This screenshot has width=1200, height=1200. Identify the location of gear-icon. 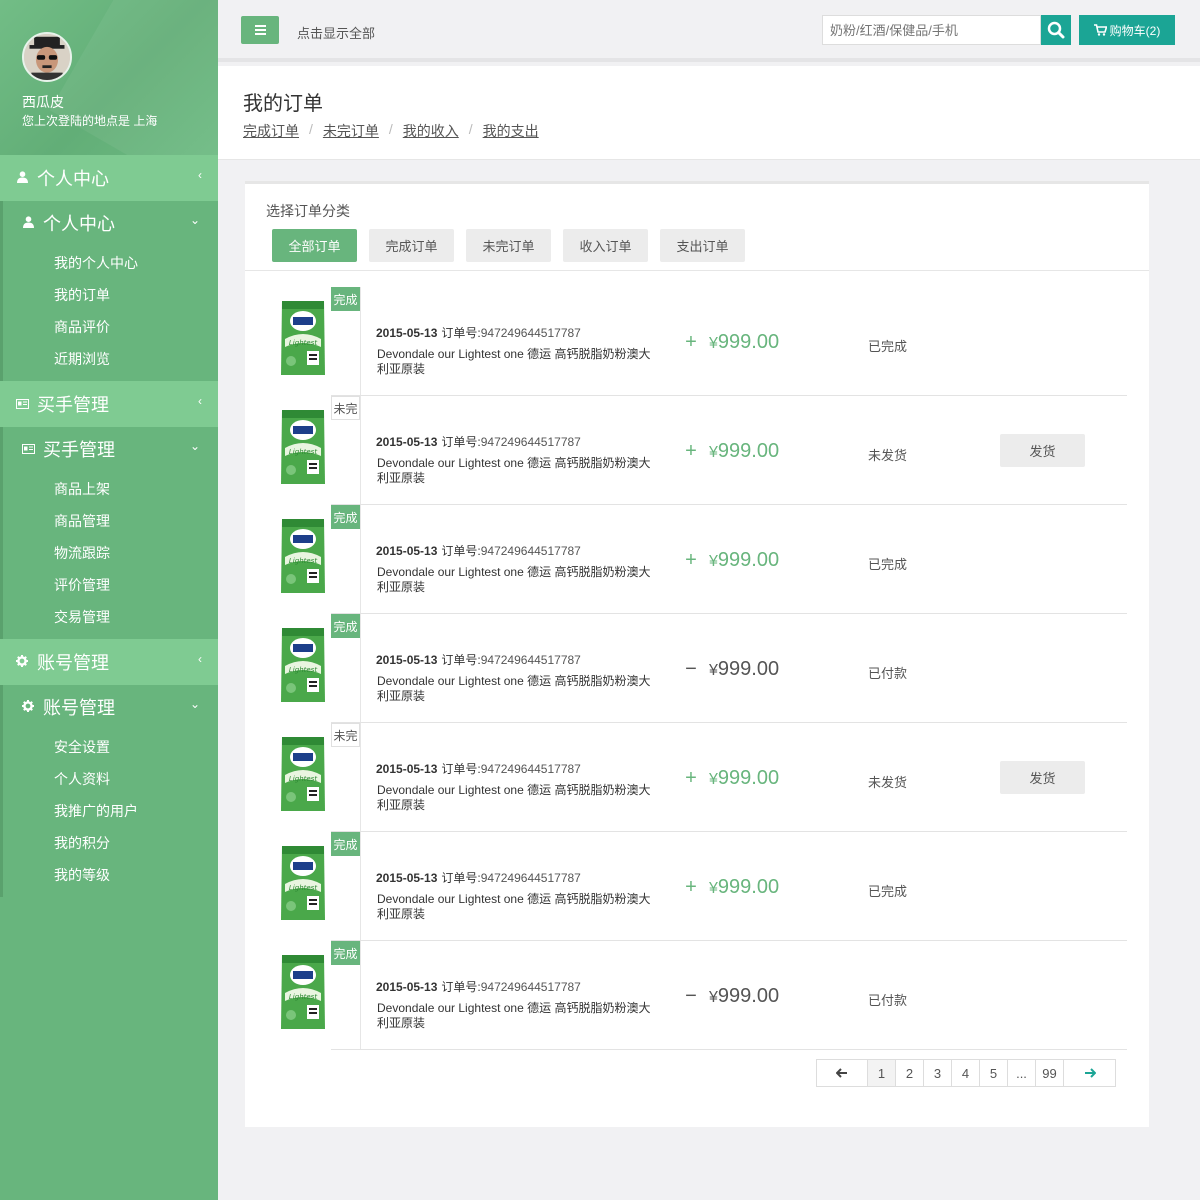
(28, 707).